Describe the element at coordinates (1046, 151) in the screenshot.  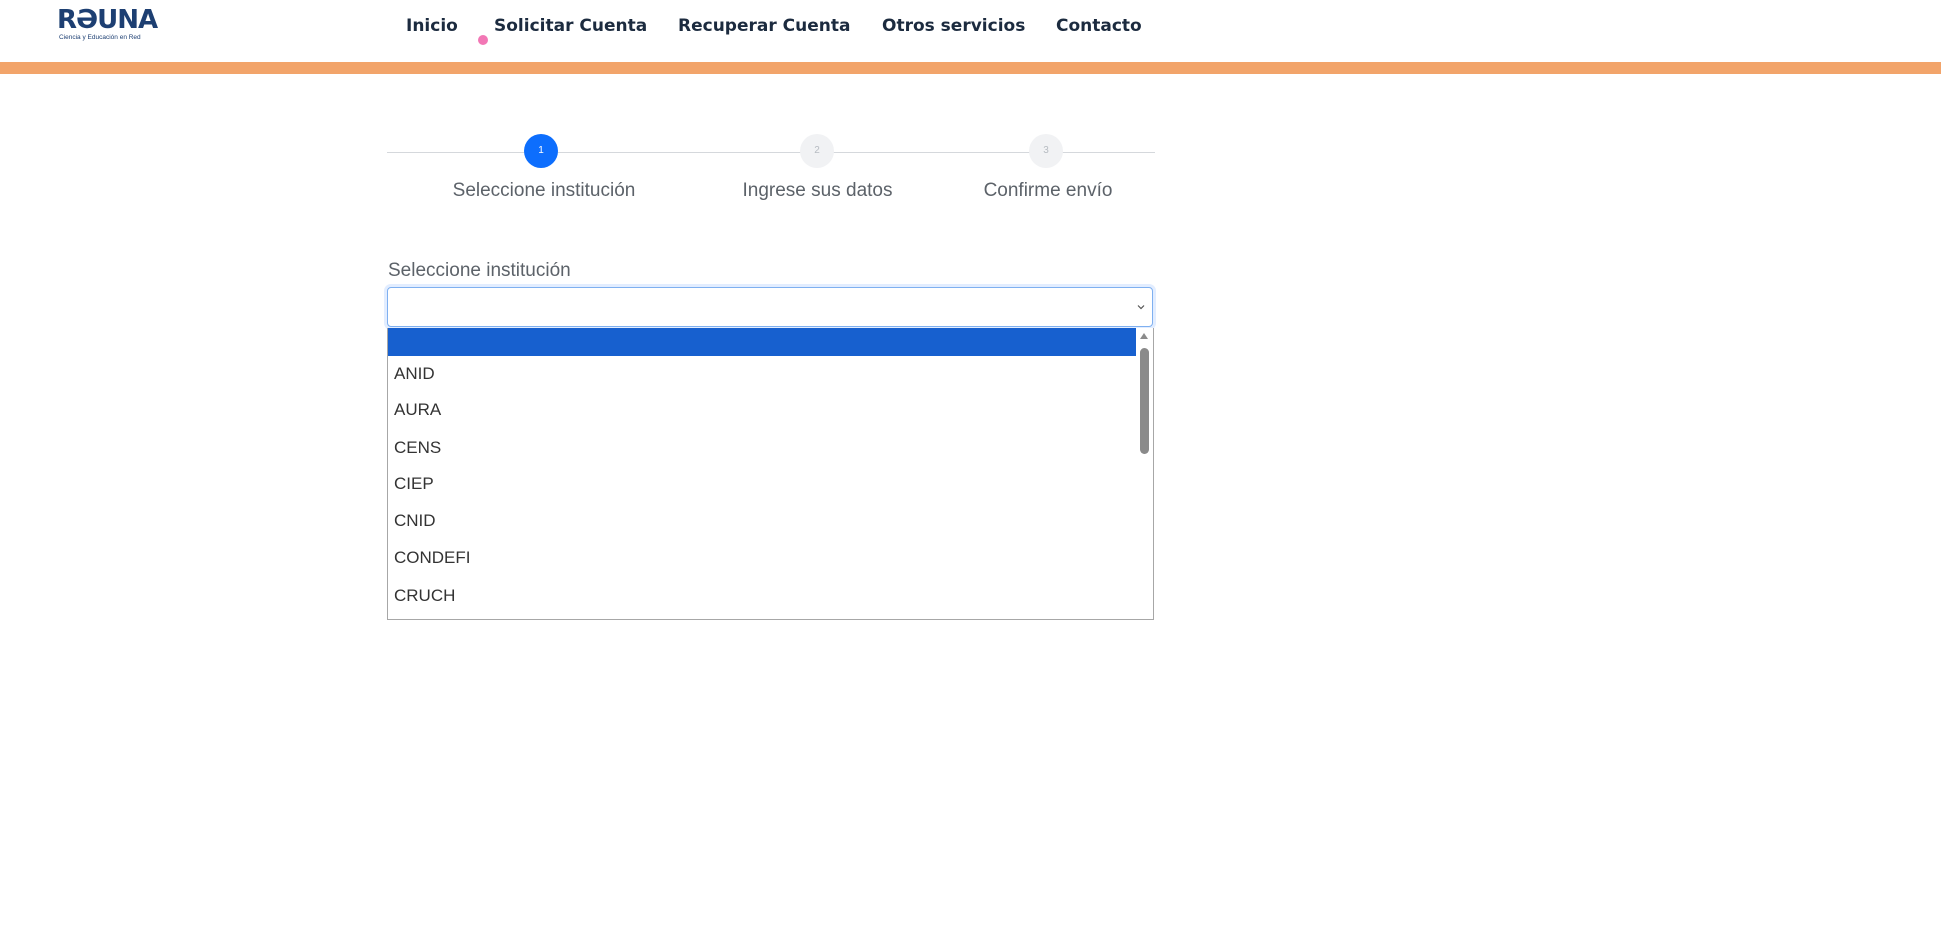
I see `step-3-circle: 3` at that location.